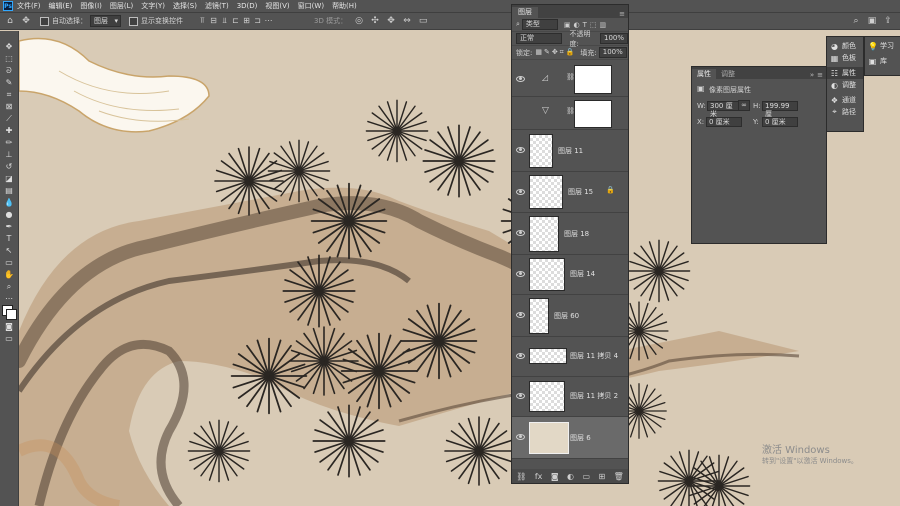 This screenshot has width=900, height=506. I want to click on quick-mask-icon: ◙, so click(9, 327).